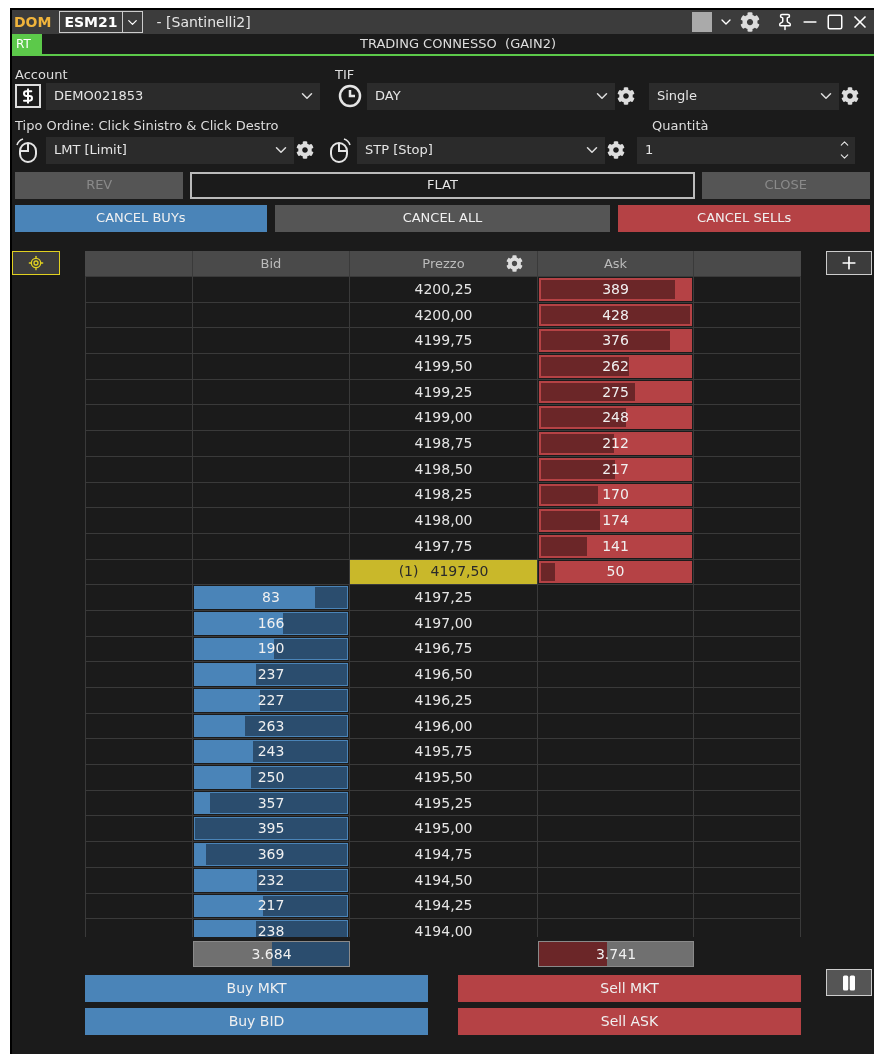 The width and height of the screenshot is (874, 1054). What do you see at coordinates (444, 572) in the screenshot?
I see `price-cell: (1) 4197,50` at bounding box center [444, 572].